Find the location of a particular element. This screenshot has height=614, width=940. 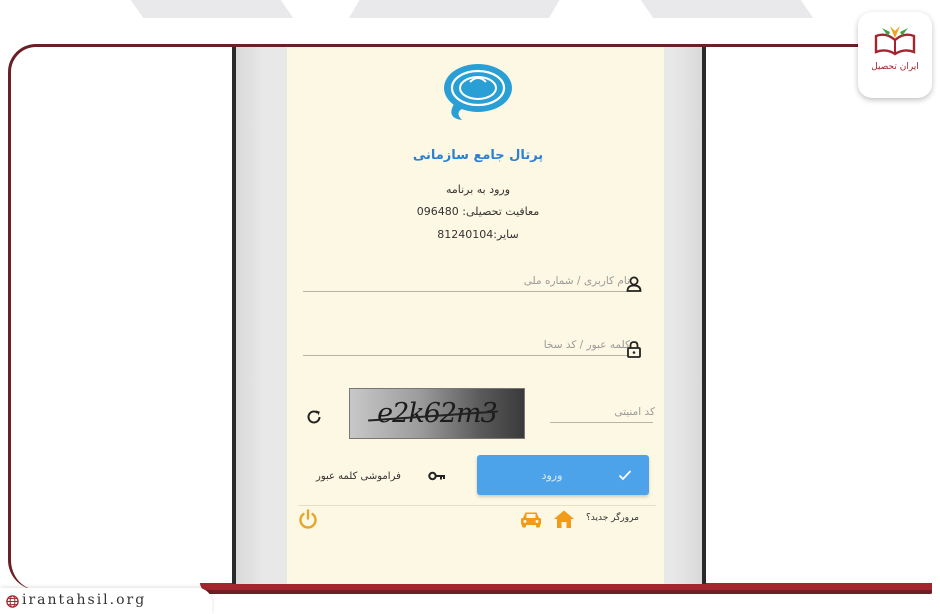

username-input is located at coordinates (467, 281).